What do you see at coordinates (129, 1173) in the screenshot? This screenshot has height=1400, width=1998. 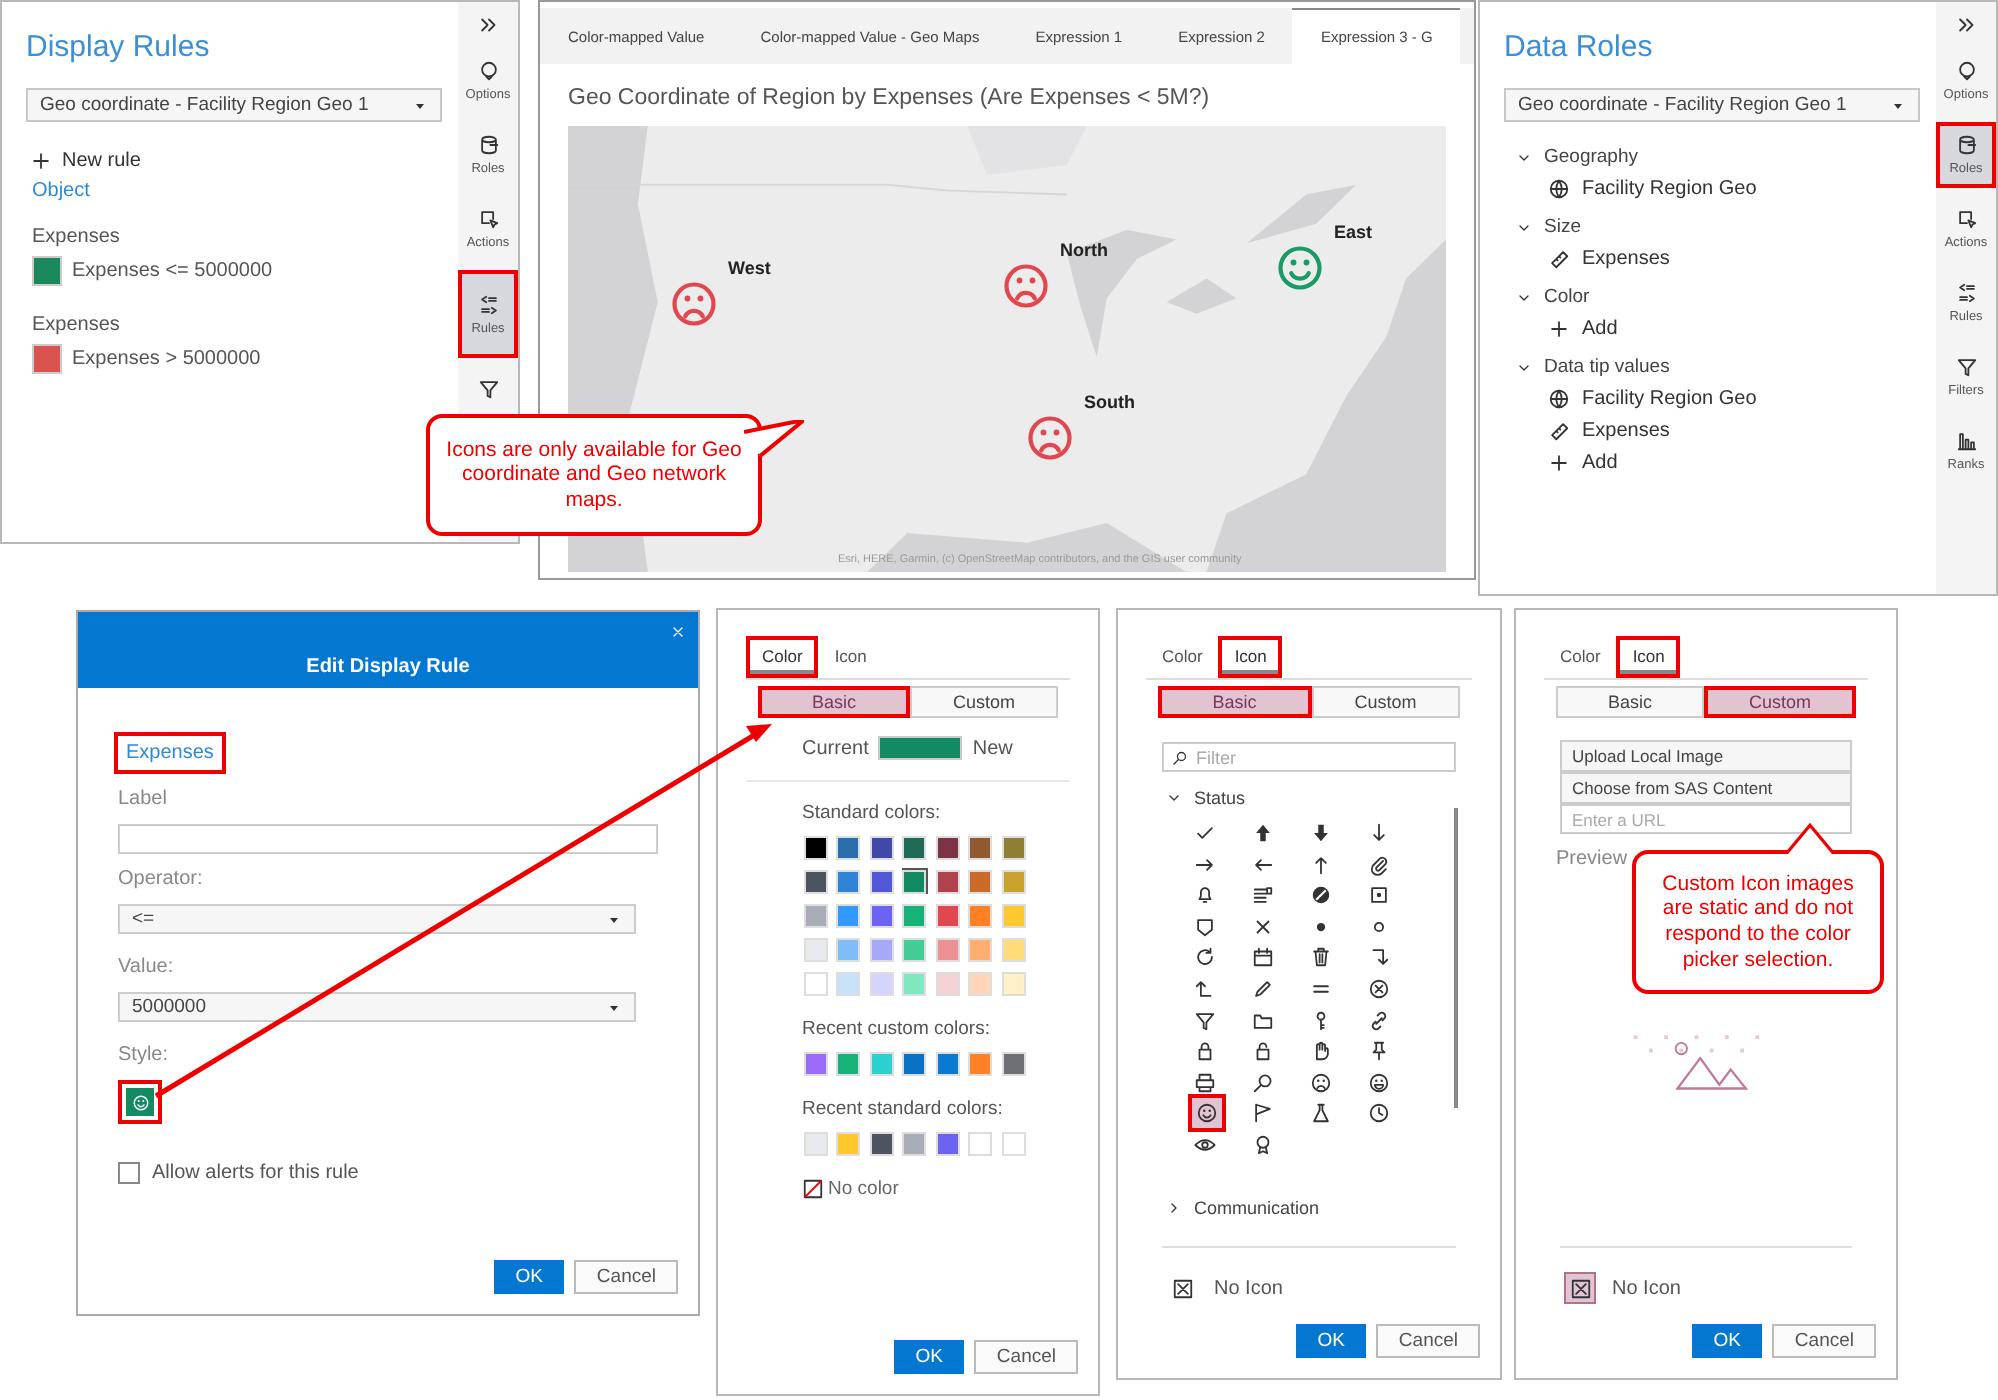 I see `checkbox` at bounding box center [129, 1173].